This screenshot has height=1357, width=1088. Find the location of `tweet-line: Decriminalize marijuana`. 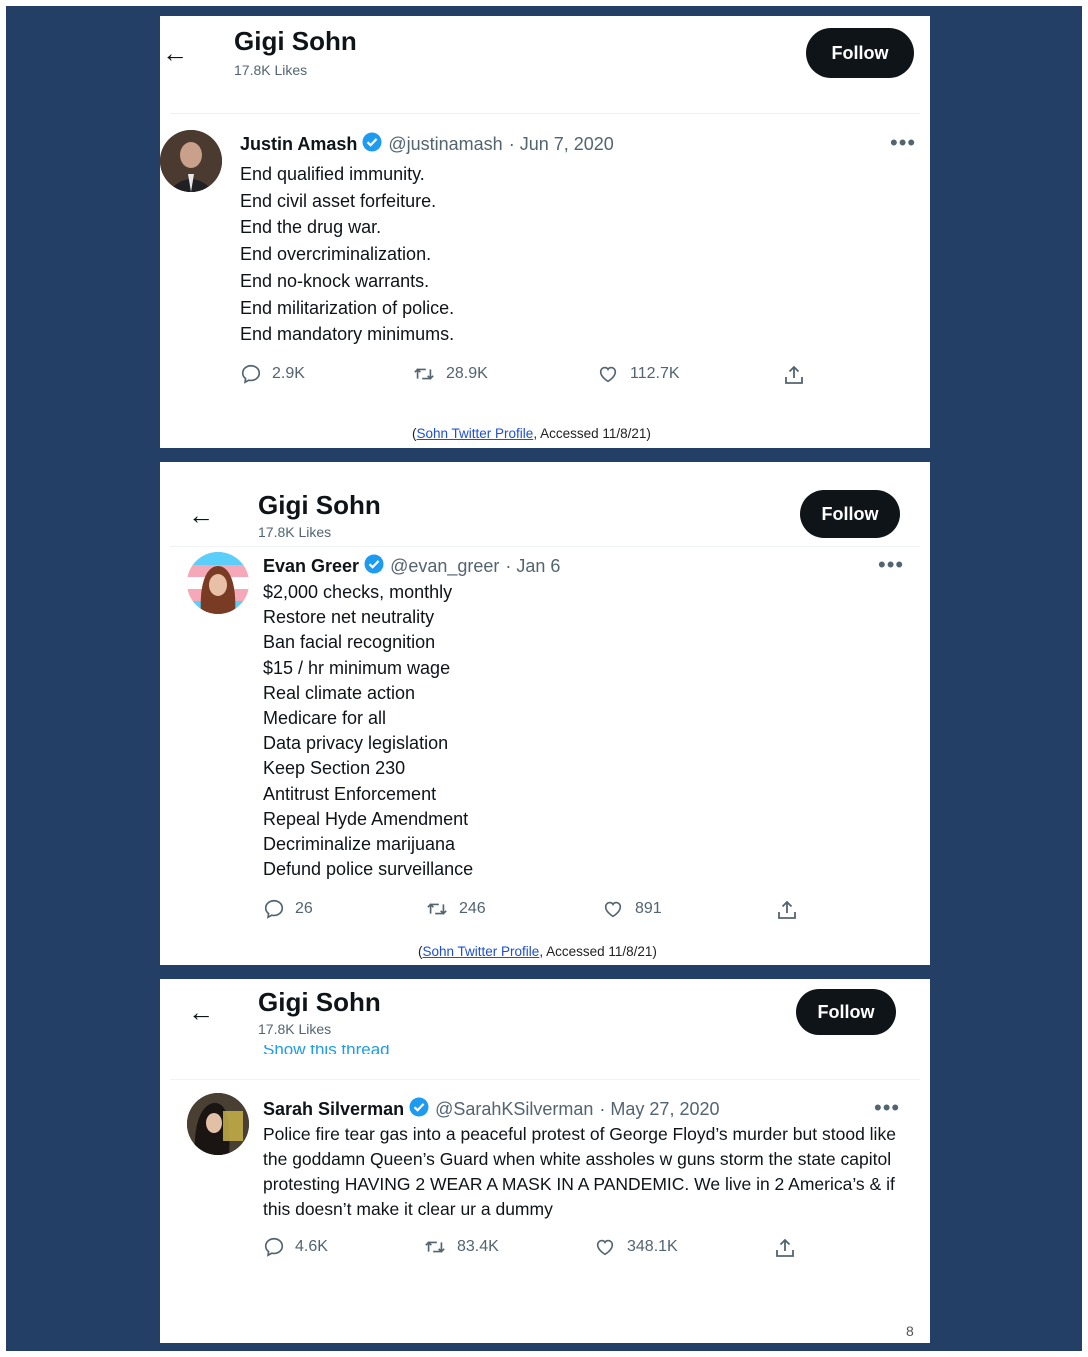

tweet-line: Decriminalize marijuana is located at coordinates (359, 844).